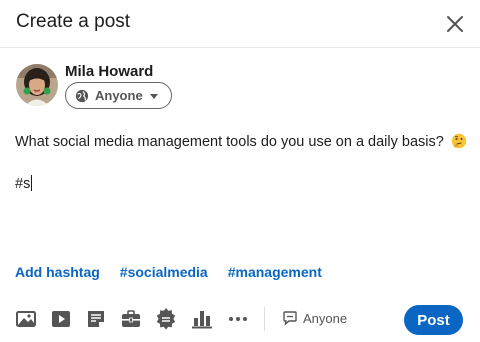 The width and height of the screenshot is (480, 342). What do you see at coordinates (164, 272) in the screenshot?
I see `hashtag-suggestion-socialmedia: #socialmedia` at bounding box center [164, 272].